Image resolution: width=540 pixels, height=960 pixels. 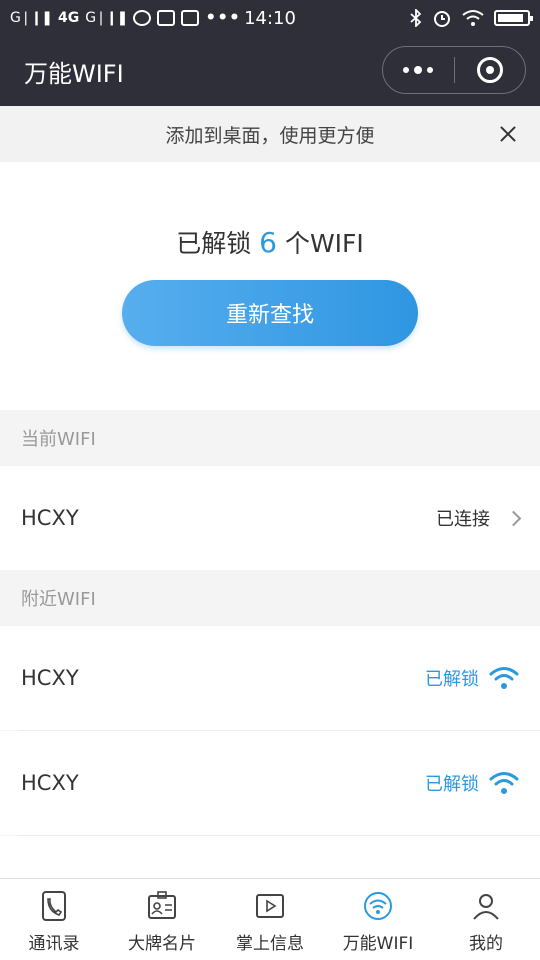 I want to click on tab-label: 我的, so click(x=486, y=944).